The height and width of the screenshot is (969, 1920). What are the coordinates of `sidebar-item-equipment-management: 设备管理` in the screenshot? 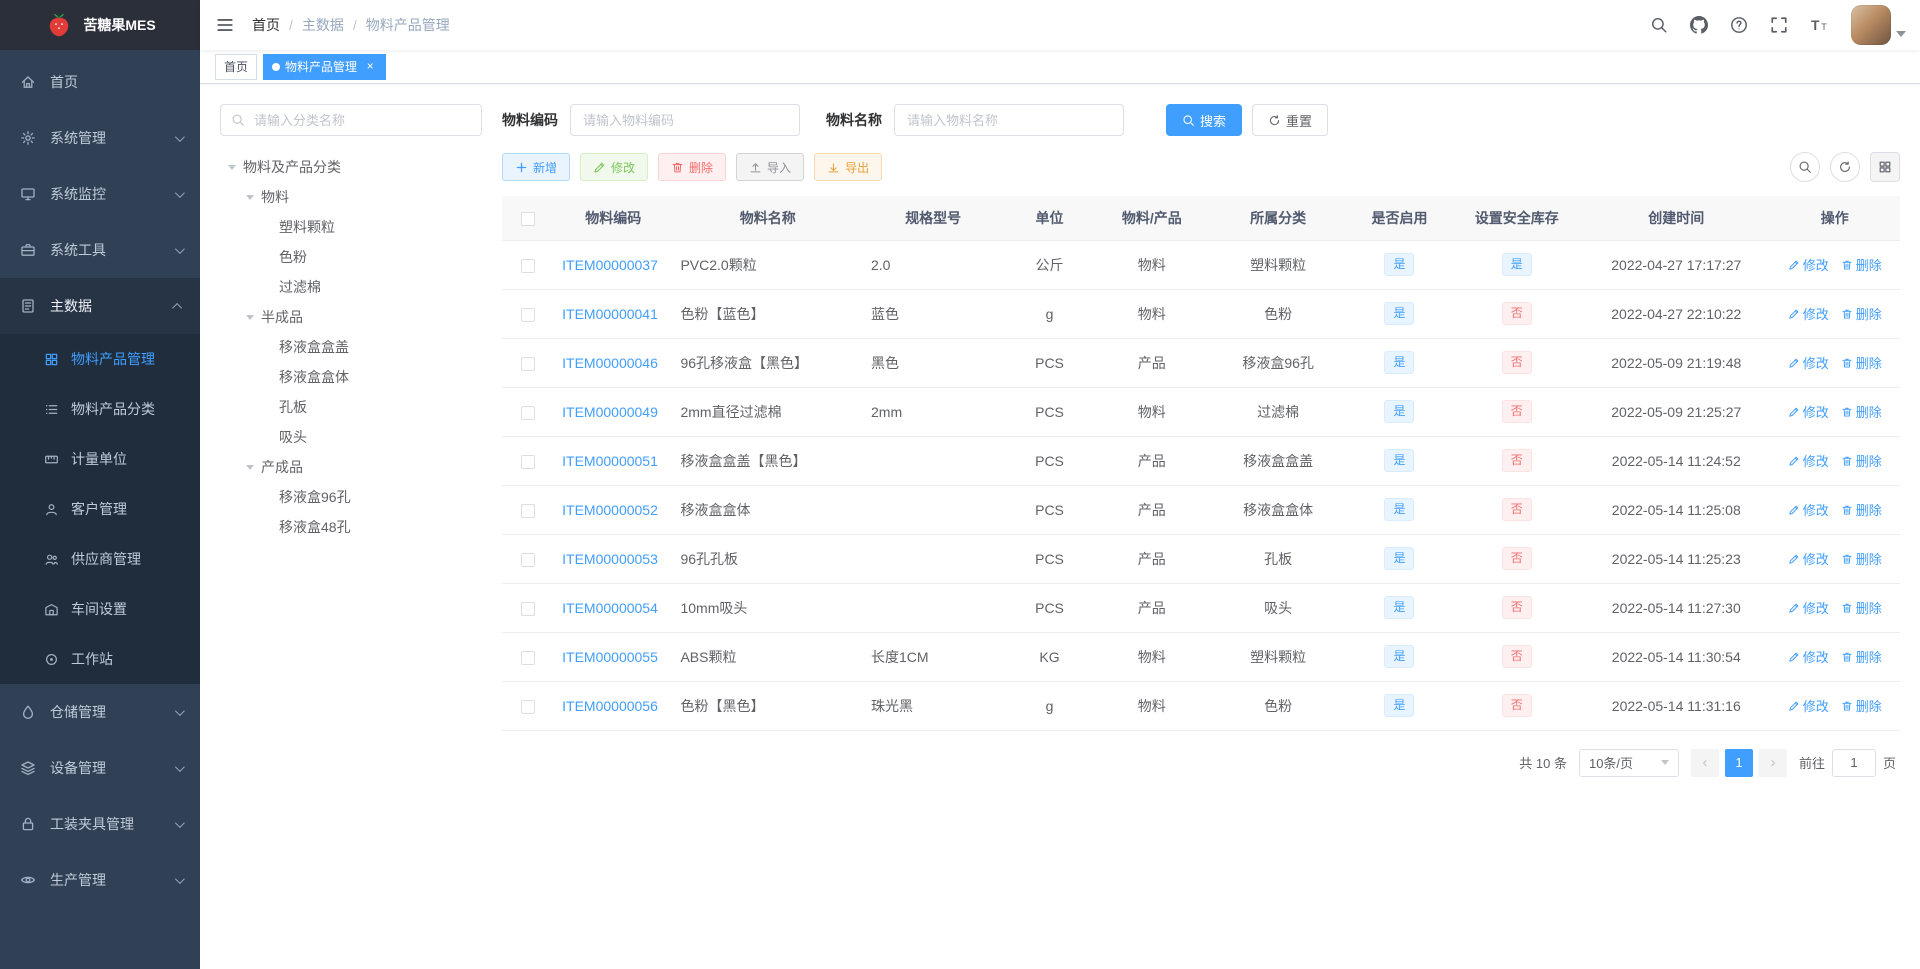 It's located at (100, 768).